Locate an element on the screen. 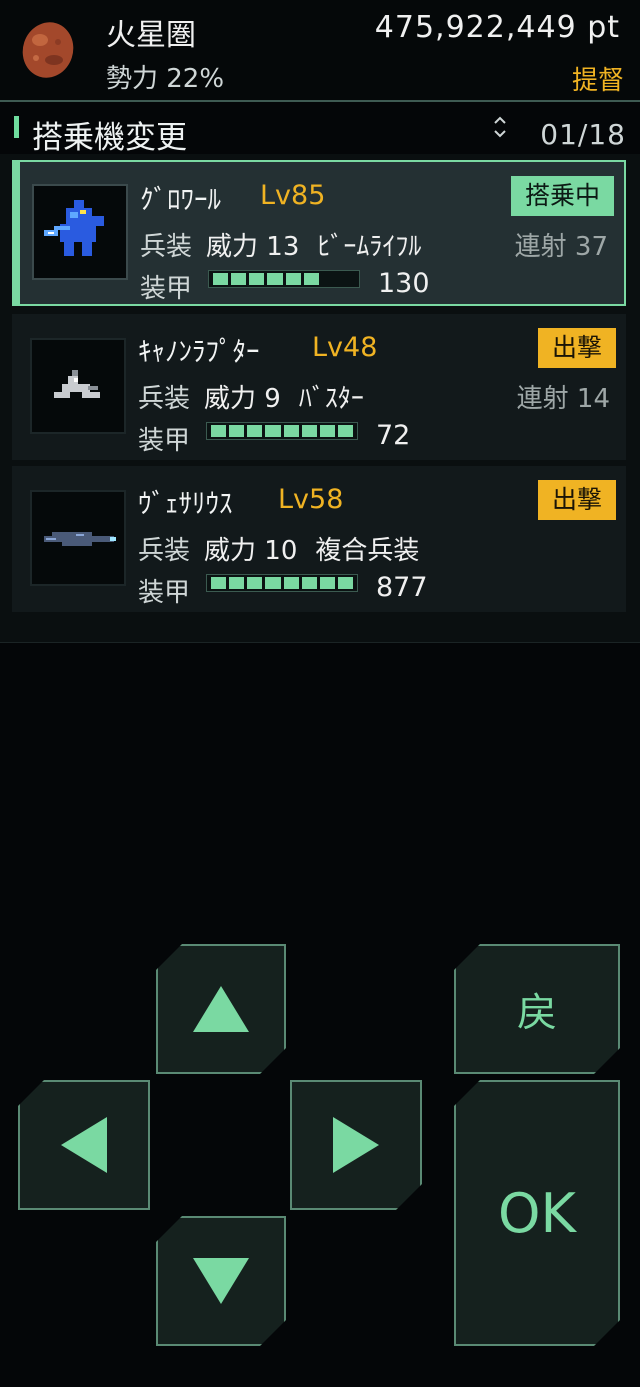 The width and height of the screenshot is (640, 1387). armor-value: 72 is located at coordinates (393, 435).